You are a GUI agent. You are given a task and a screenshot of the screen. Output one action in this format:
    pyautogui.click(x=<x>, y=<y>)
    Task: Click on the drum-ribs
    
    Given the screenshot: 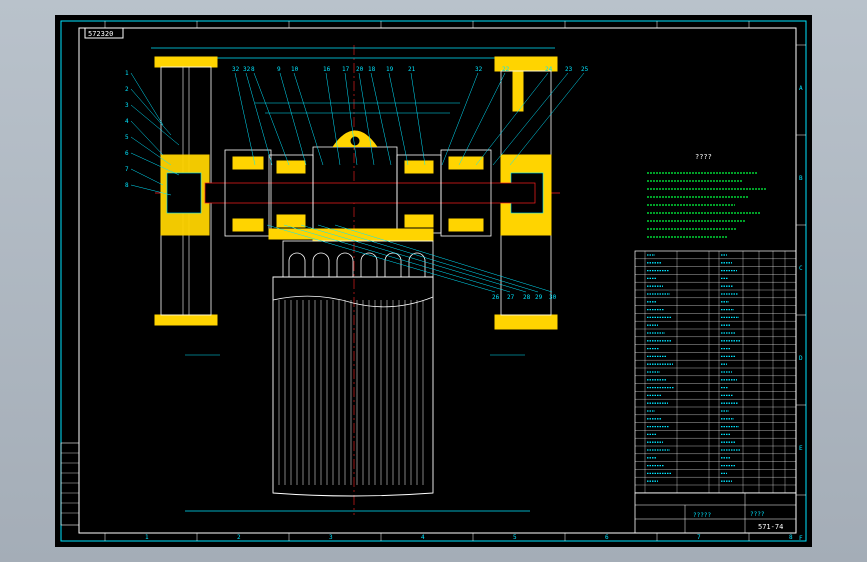 What is the action you would take?
    pyautogui.click(x=353, y=390)
    